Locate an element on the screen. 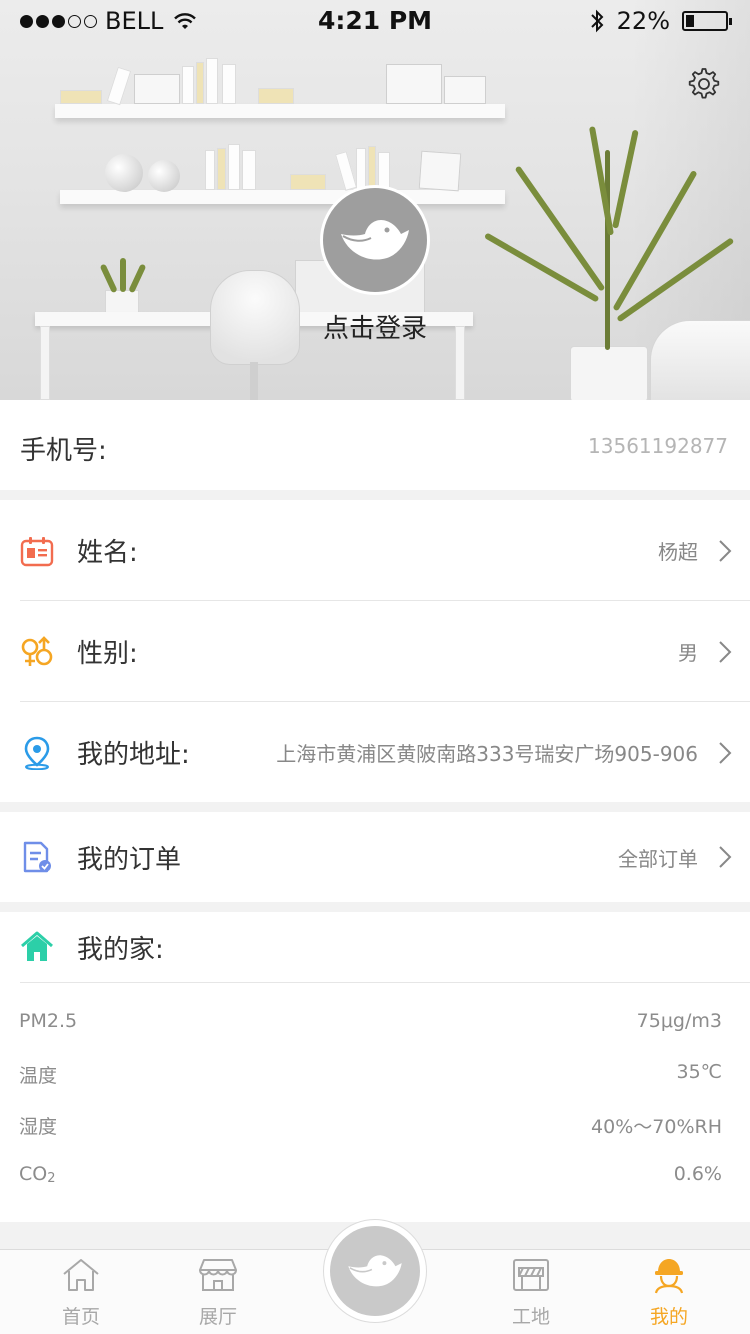 The width and height of the screenshot is (750, 1334). gender-value: 男 is located at coordinates (688, 653).